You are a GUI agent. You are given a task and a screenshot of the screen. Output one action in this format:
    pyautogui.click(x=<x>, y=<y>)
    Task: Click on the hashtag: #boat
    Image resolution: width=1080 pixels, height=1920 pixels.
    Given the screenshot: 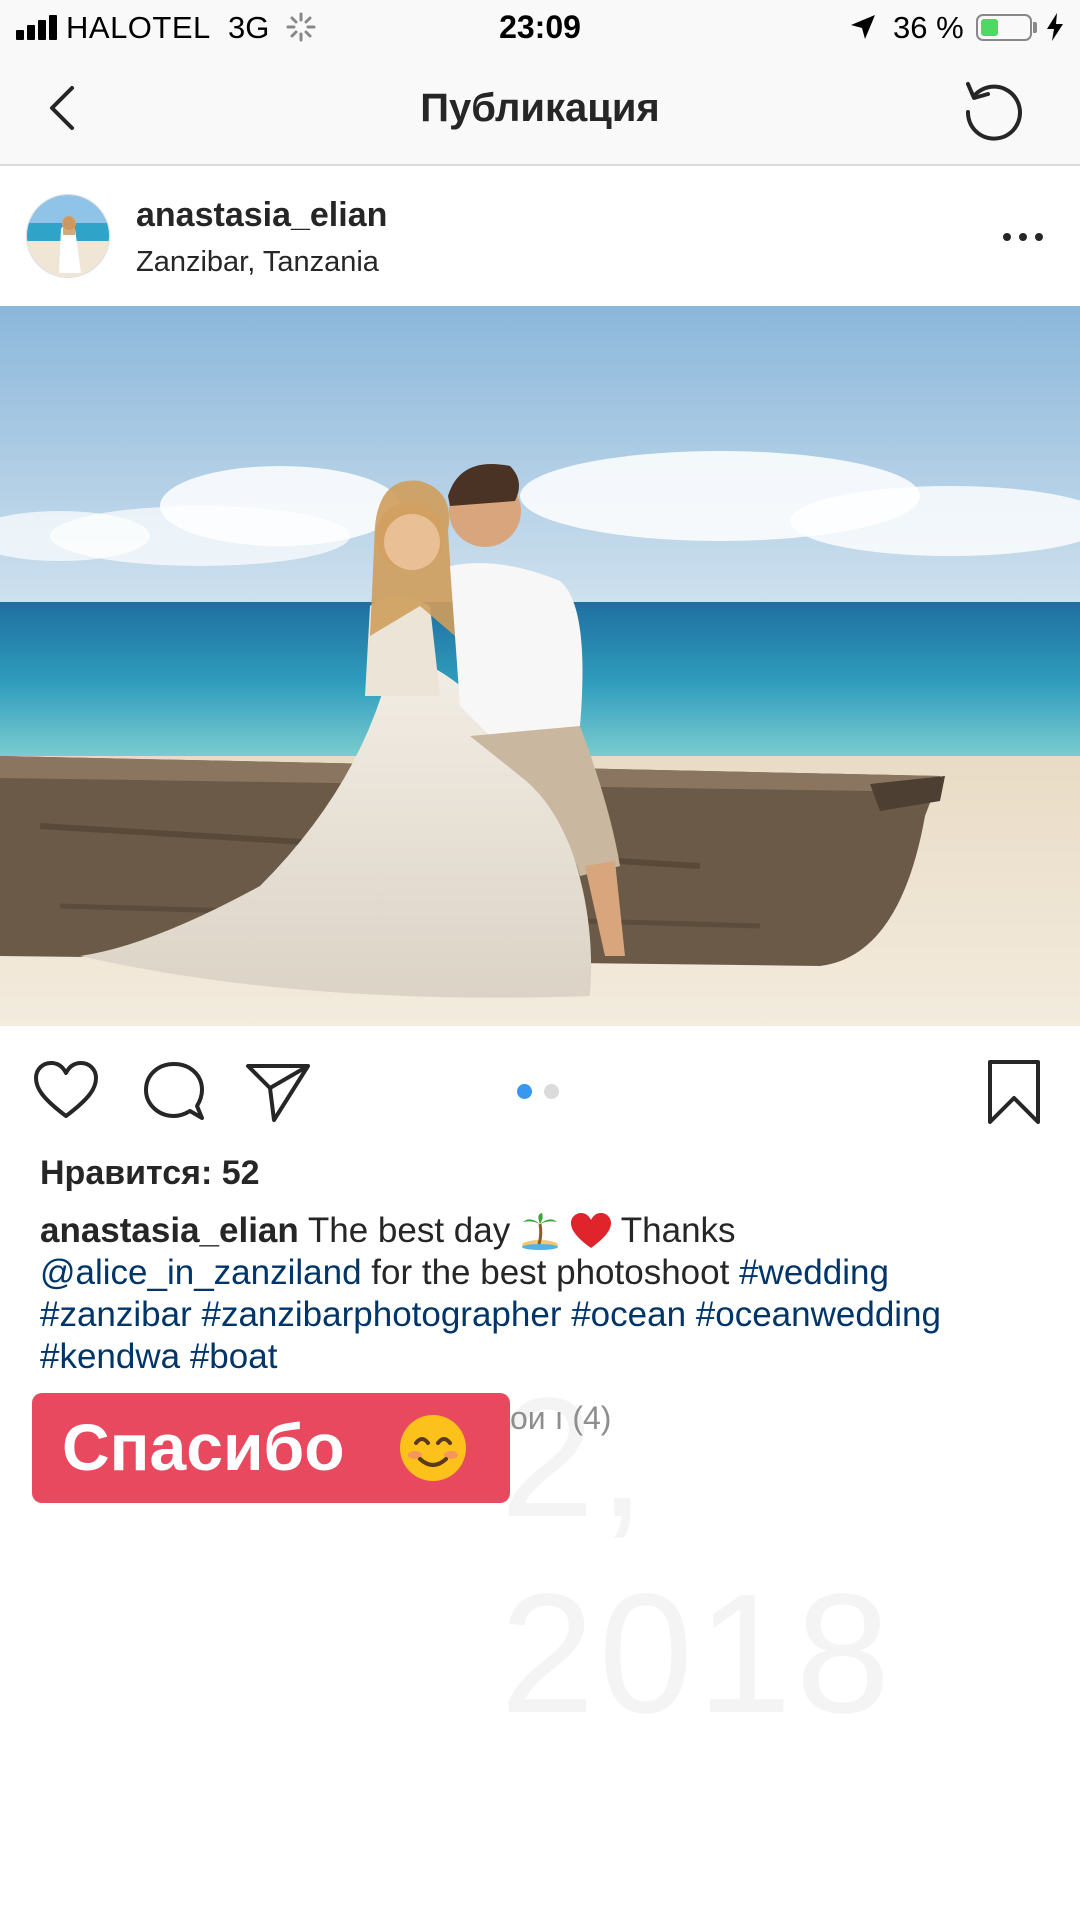 What is the action you would take?
    pyautogui.click(x=234, y=1356)
    